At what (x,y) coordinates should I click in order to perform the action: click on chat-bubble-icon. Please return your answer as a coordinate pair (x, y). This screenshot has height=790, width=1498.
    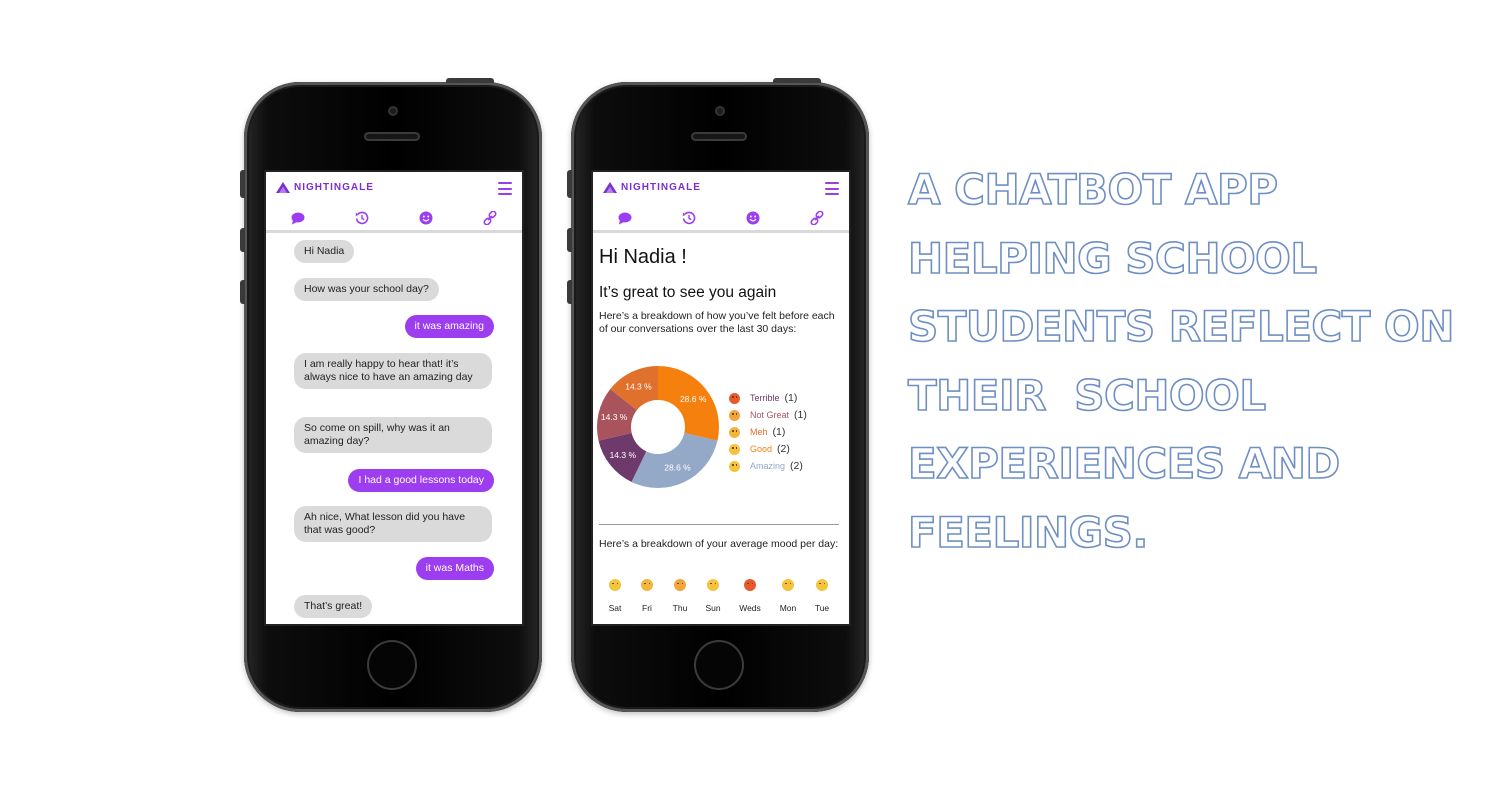
    Looking at the image, I should click on (625, 218).